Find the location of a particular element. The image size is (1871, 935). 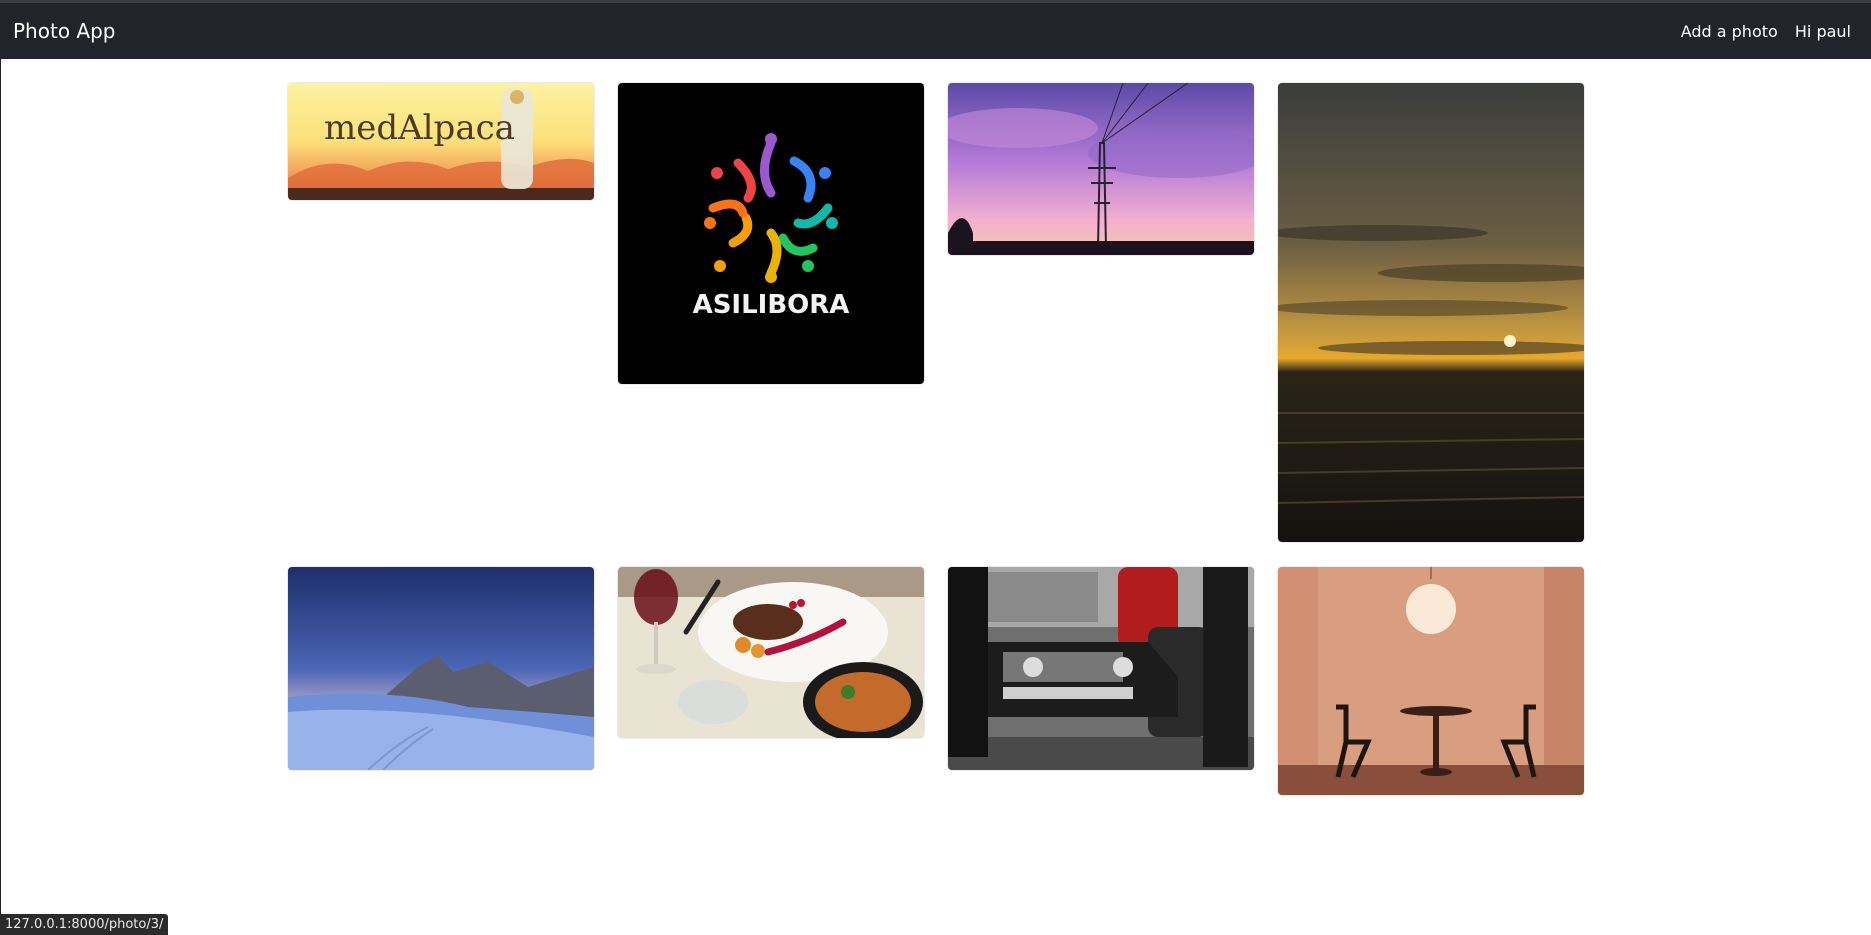

photo-card-steak-dinner is located at coordinates (771, 652).